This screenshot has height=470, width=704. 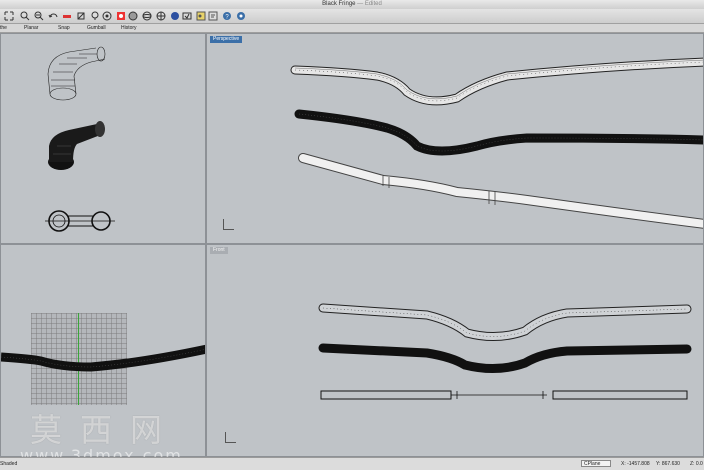 What do you see at coordinates (500, 191) in the screenshot?
I see `handlebar-white` at bounding box center [500, 191].